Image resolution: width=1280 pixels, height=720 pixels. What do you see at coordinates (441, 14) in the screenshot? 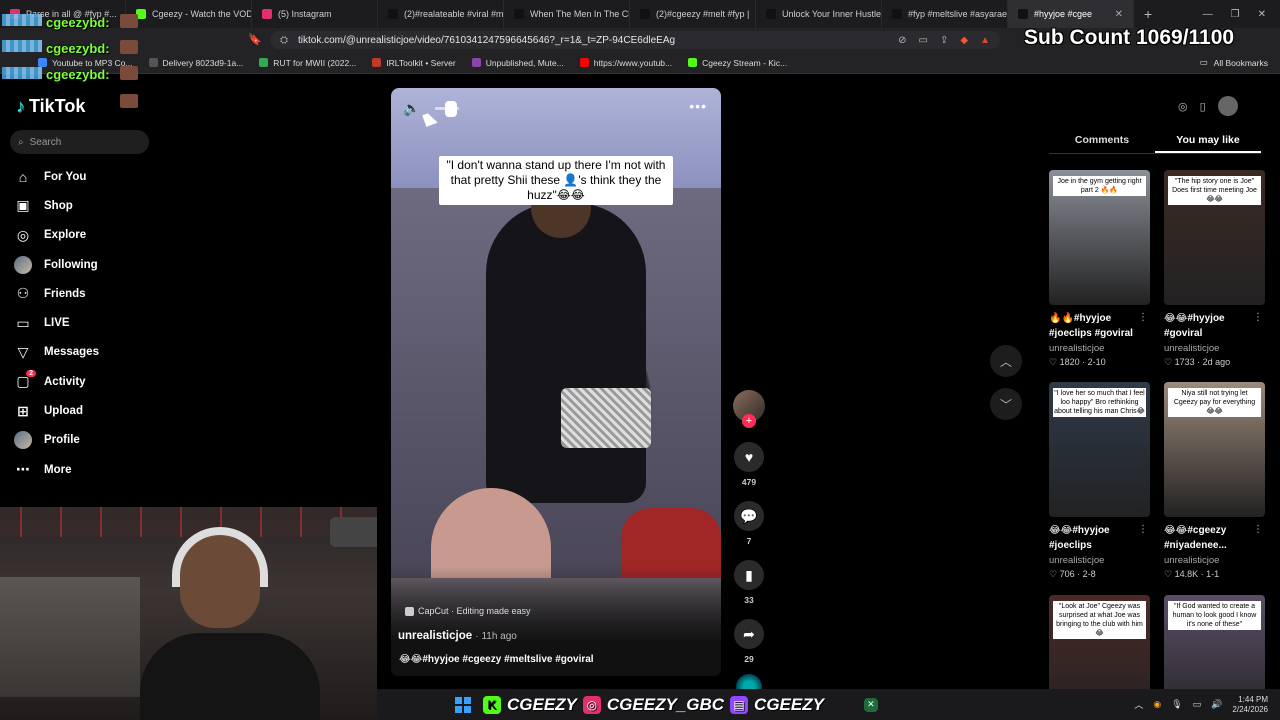
I see `browser-tab: (2)#realateable #viral #me` at bounding box center [441, 14].